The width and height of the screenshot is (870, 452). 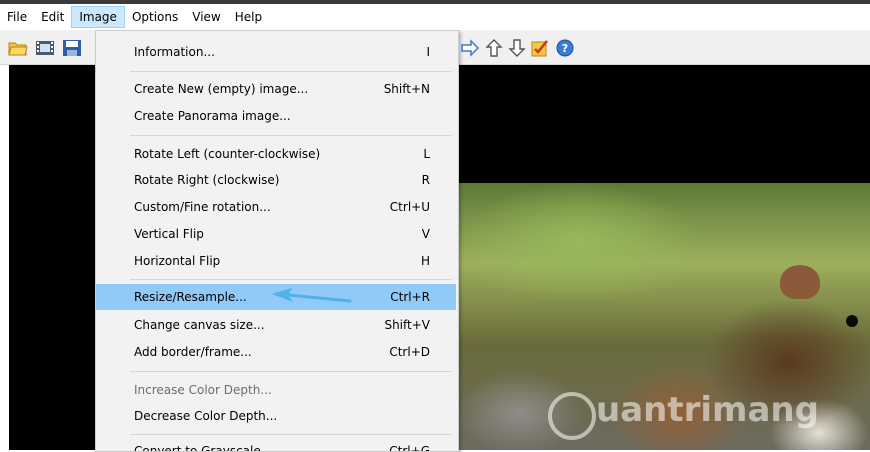 I want to click on menu-item-label: Vertical Flip, so click(x=169, y=234).